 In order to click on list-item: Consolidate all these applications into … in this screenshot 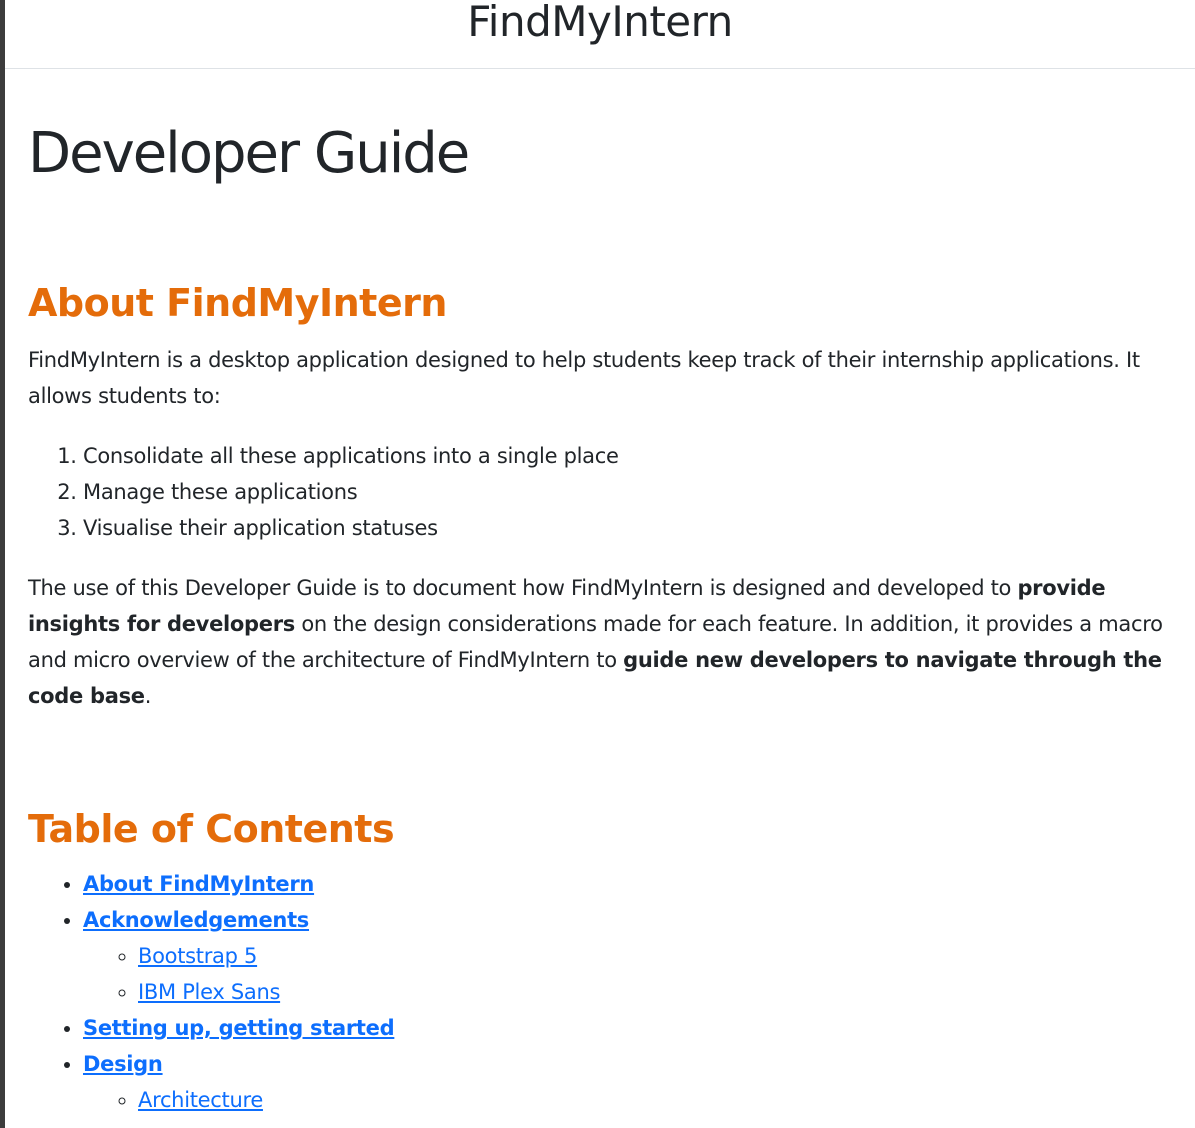, I will do `click(351, 456)`.